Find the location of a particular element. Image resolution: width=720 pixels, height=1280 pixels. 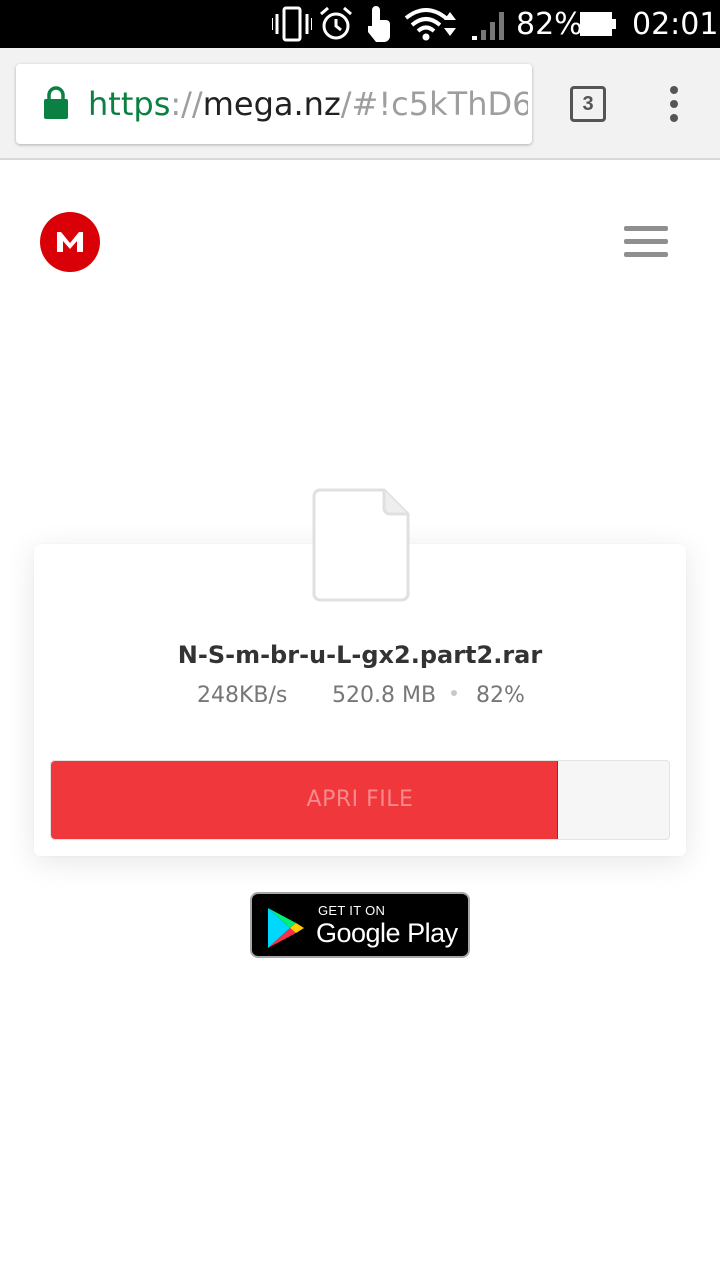

url-host: mega.nz is located at coordinates (271, 104).